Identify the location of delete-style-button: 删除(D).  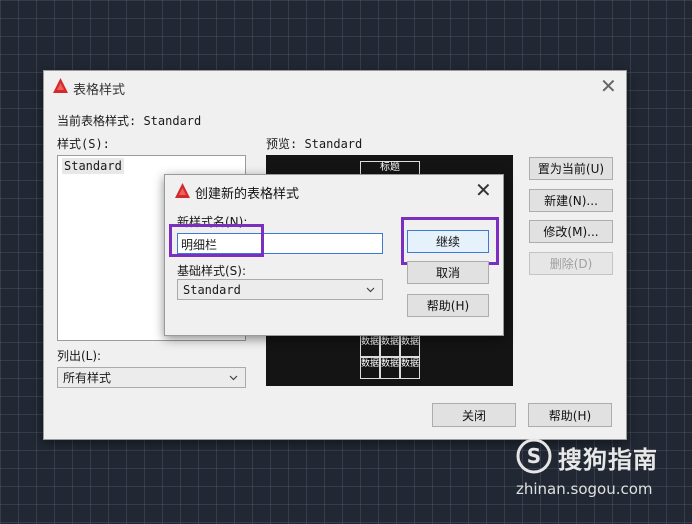
(571, 263).